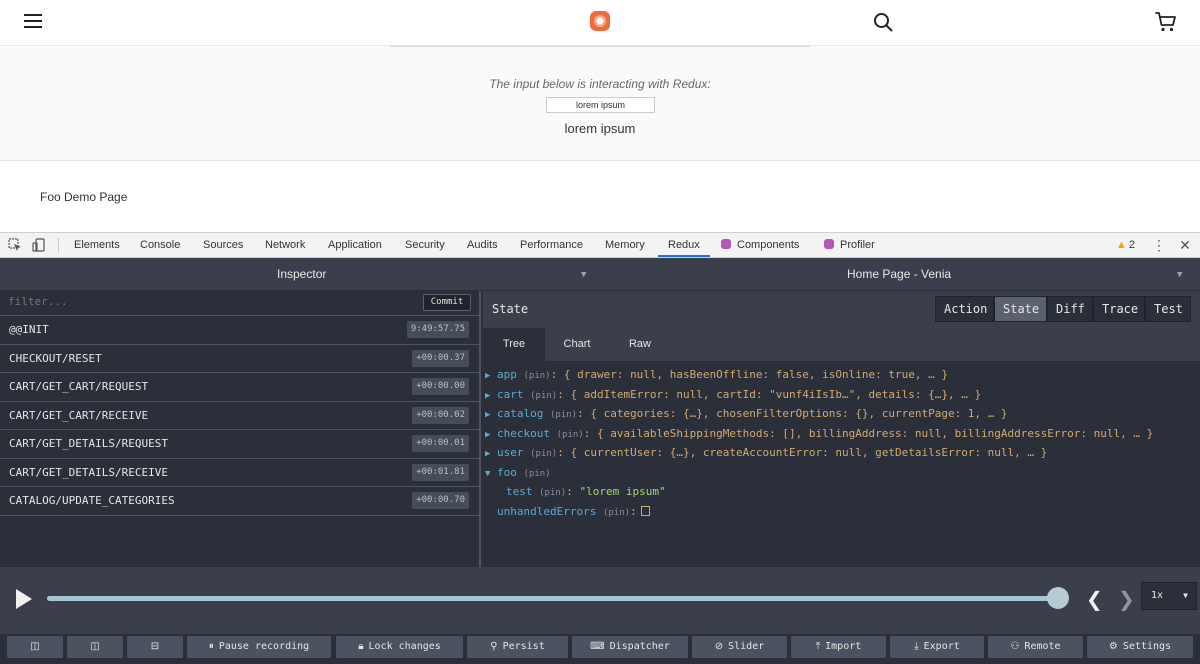 The width and height of the screenshot is (1200, 664). Describe the element at coordinates (1147, 646) in the screenshot. I see `settings-label: Settings` at that location.